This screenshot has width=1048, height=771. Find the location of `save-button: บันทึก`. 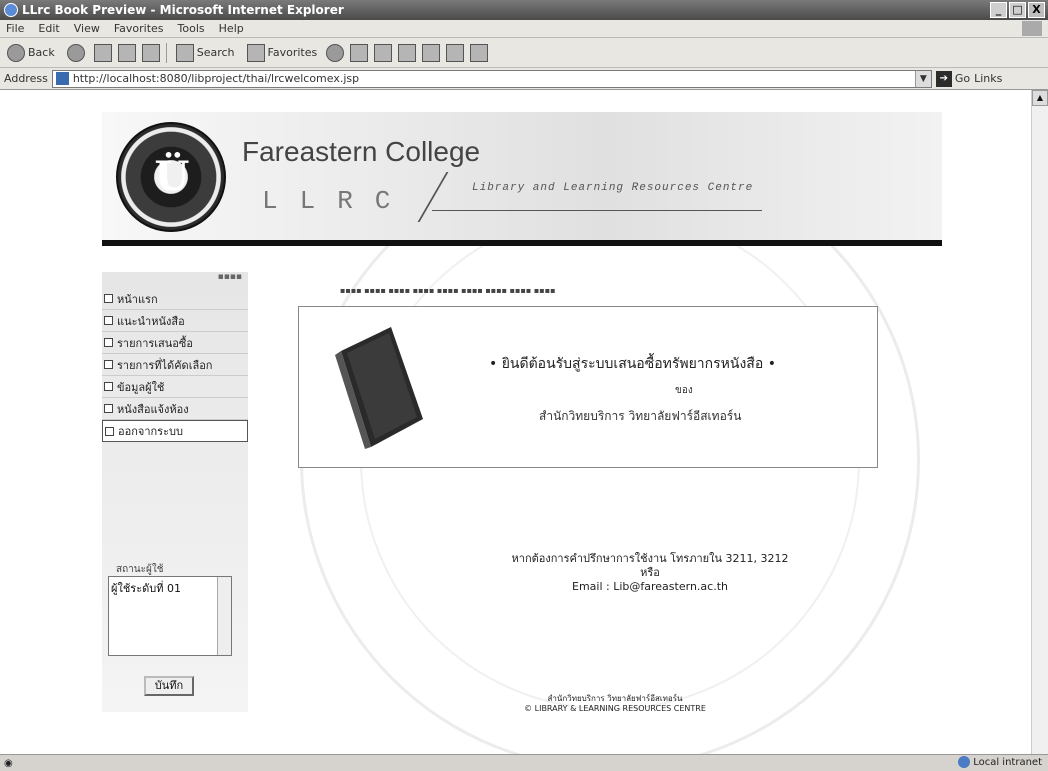

save-button: บันทึก is located at coordinates (169, 686).